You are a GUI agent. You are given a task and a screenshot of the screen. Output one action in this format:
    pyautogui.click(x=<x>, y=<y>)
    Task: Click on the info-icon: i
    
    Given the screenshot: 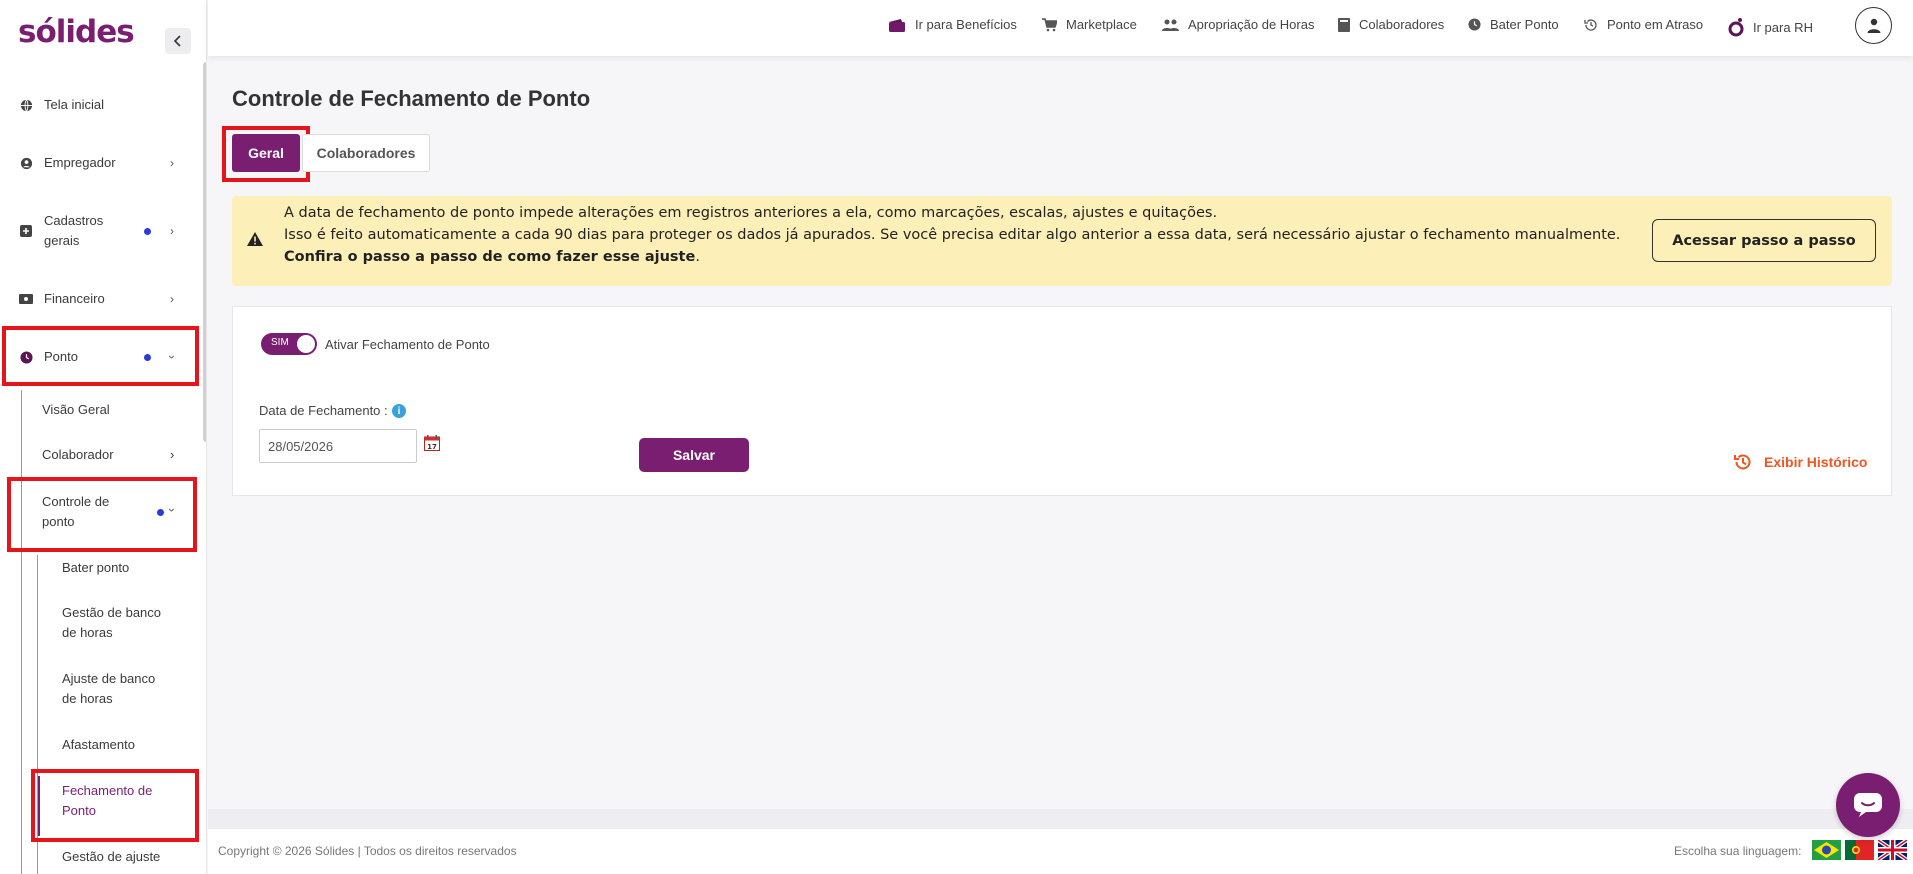 What is the action you would take?
    pyautogui.click(x=399, y=411)
    